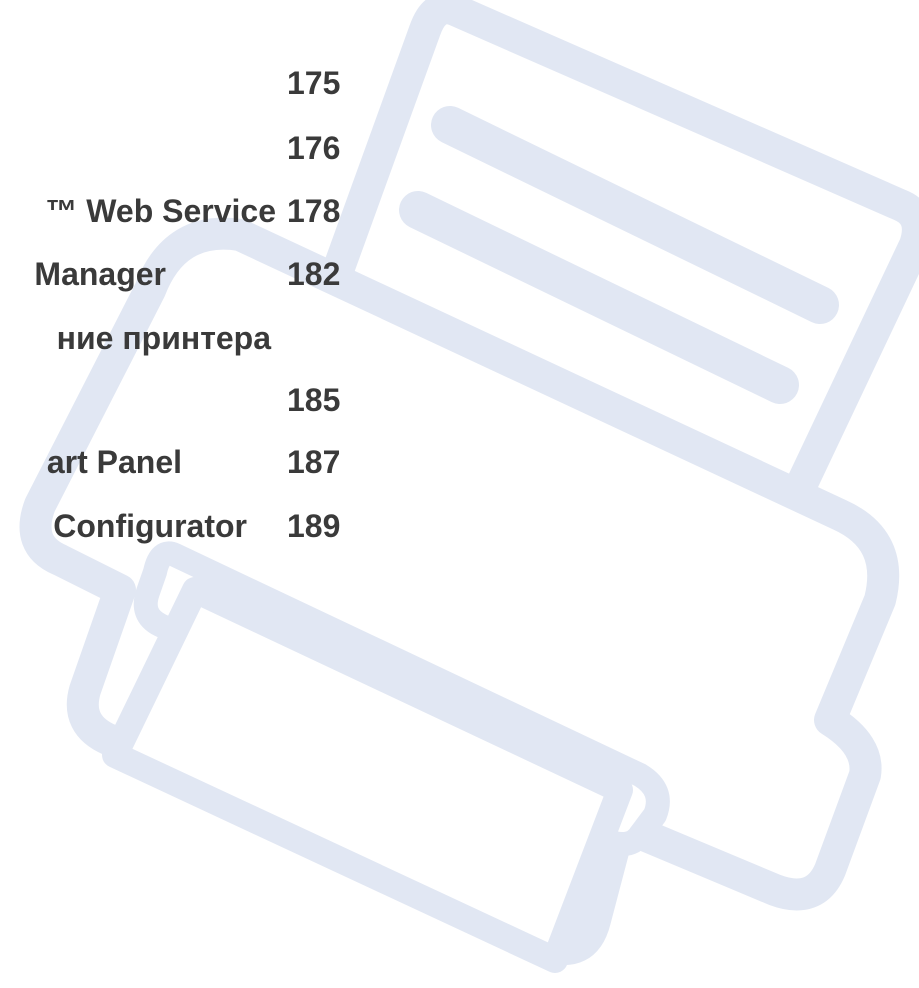 This screenshot has height=988, width=919. Describe the element at coordinates (164, 338) in the screenshot. I see `toc-entry-title: ние принтера` at that location.